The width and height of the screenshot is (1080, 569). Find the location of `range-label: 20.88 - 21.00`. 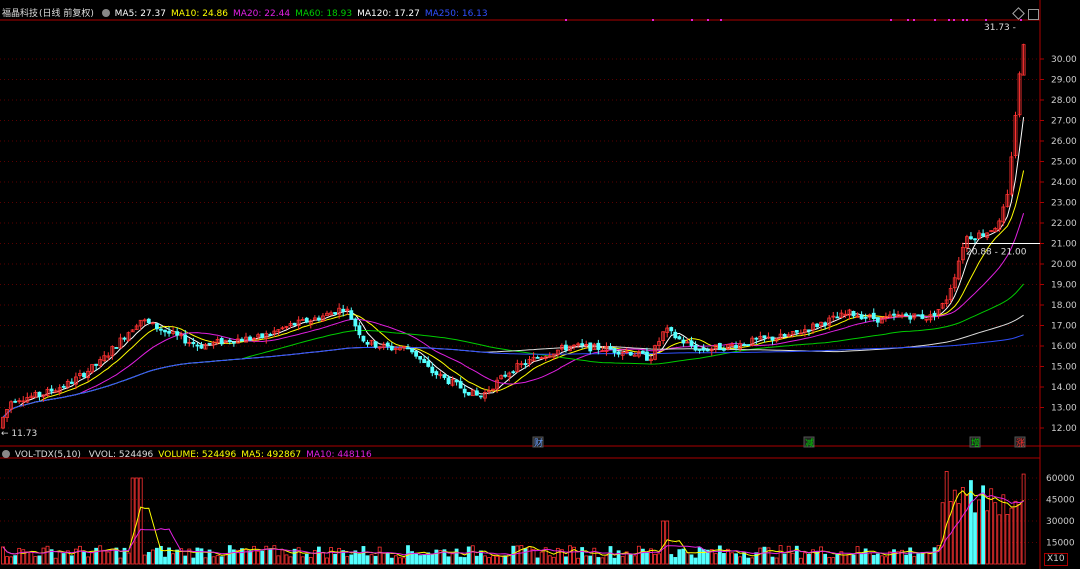

range-label: 20.88 - 21.00 is located at coordinates (996, 253).